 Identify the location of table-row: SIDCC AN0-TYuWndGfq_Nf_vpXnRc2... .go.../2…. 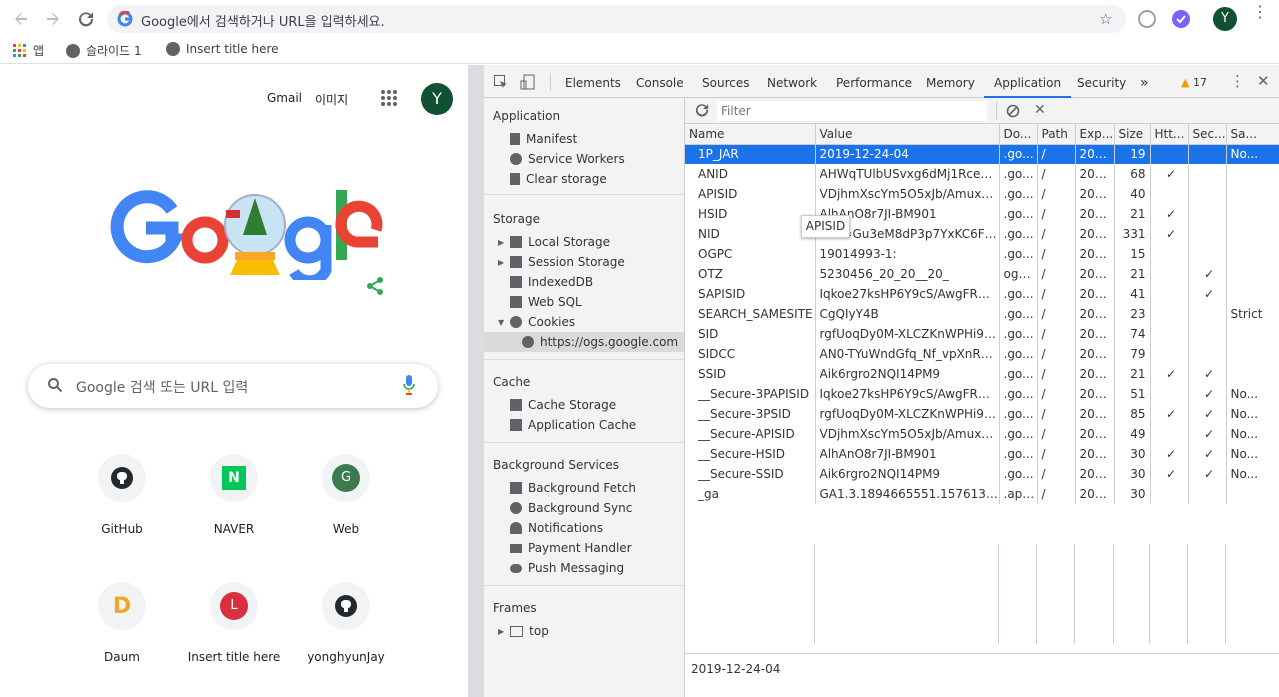
(982, 354).